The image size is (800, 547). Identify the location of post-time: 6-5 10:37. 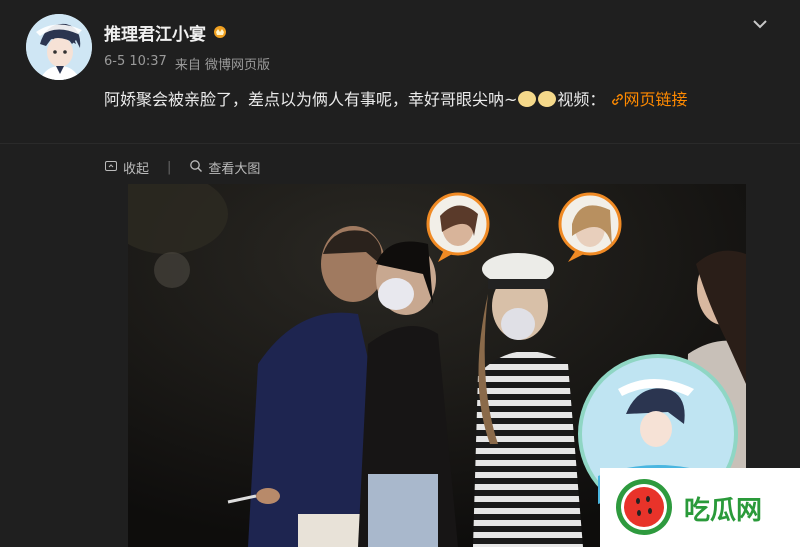
(135, 63).